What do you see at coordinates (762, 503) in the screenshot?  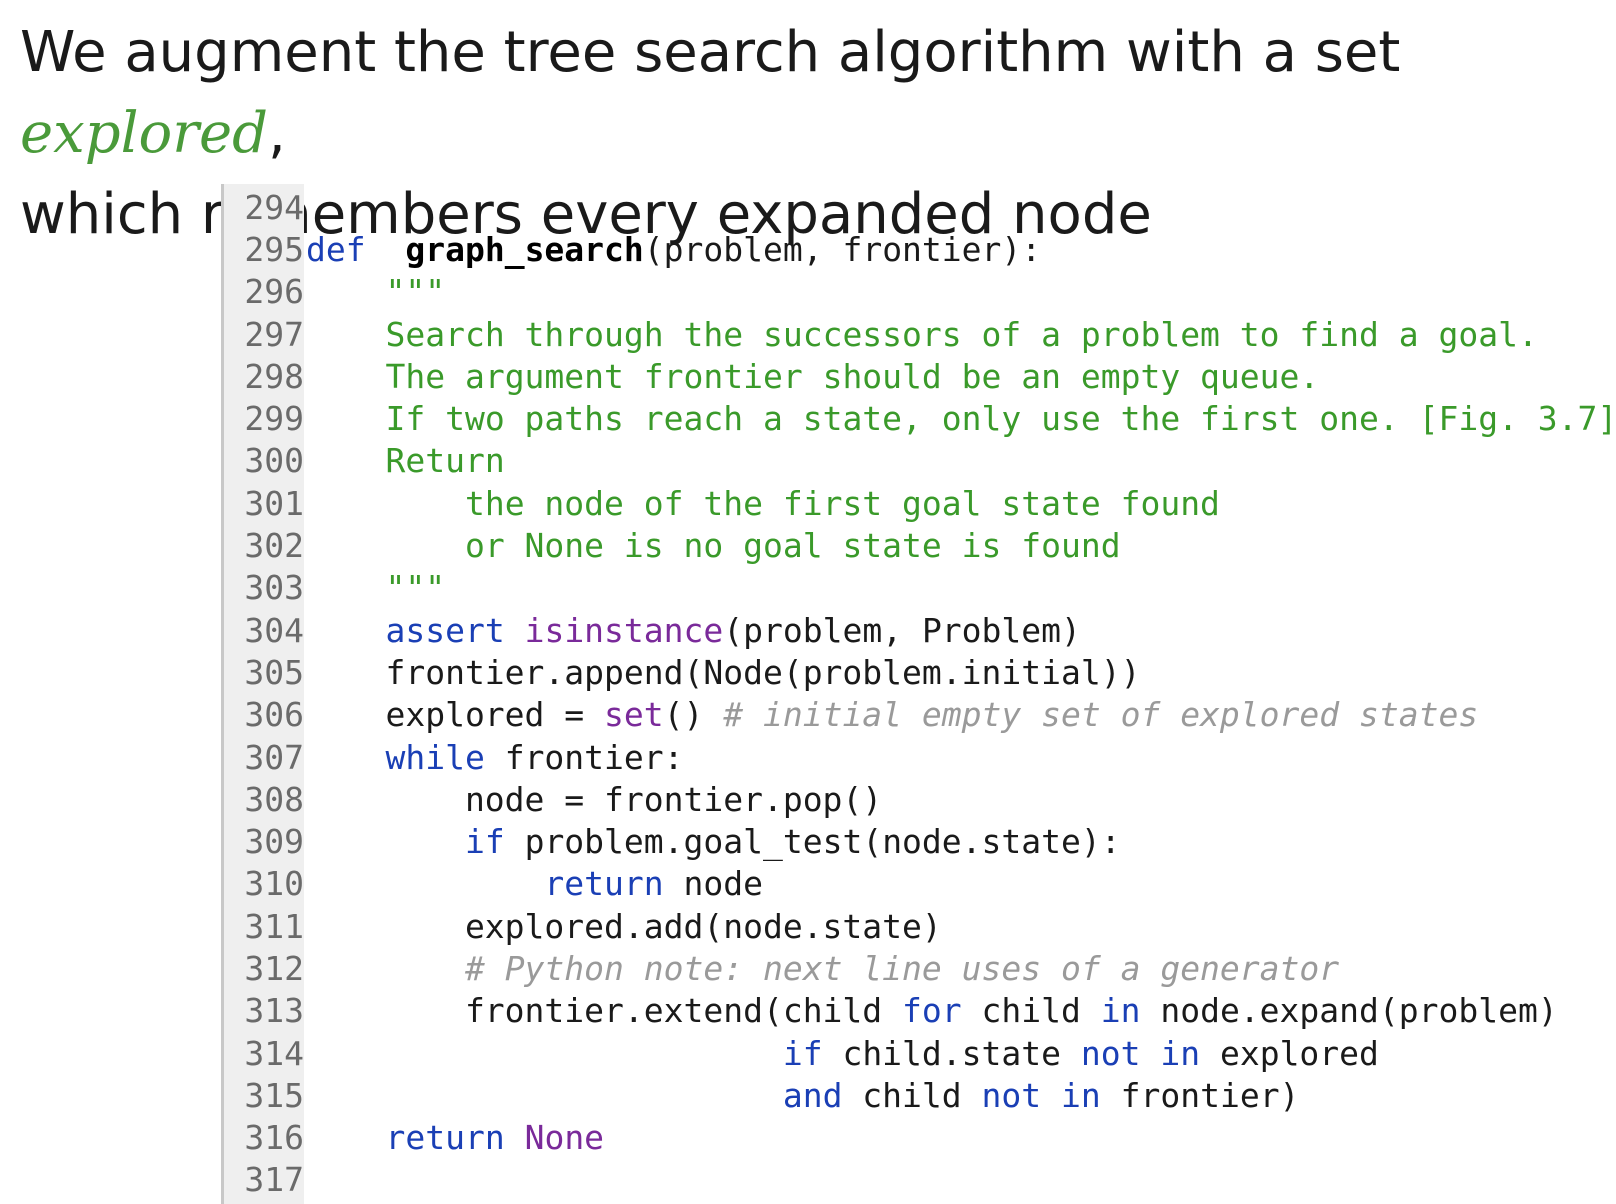 I see `code-text: the node of the first goal state found` at bounding box center [762, 503].